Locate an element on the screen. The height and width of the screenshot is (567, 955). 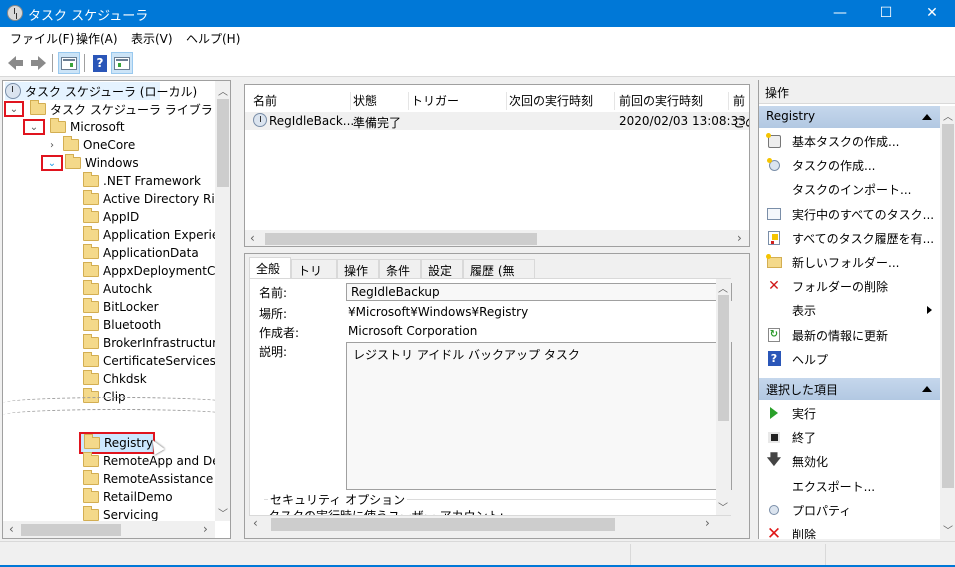
action-item-label: 最新の情報に更新 is located at coordinates (840, 335).